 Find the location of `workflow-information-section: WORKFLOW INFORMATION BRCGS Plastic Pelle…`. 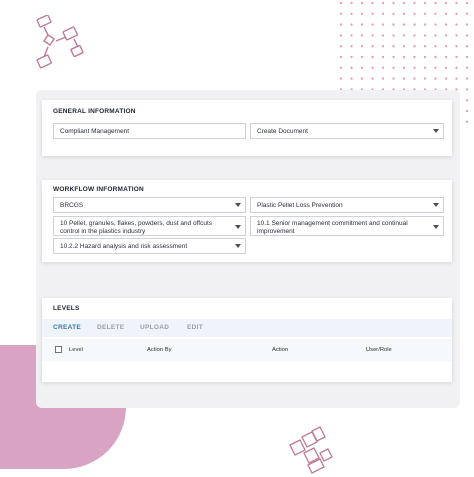

workflow-information-section: WORKFLOW INFORMATION BRCGS Plastic Pelle… is located at coordinates (247, 221).